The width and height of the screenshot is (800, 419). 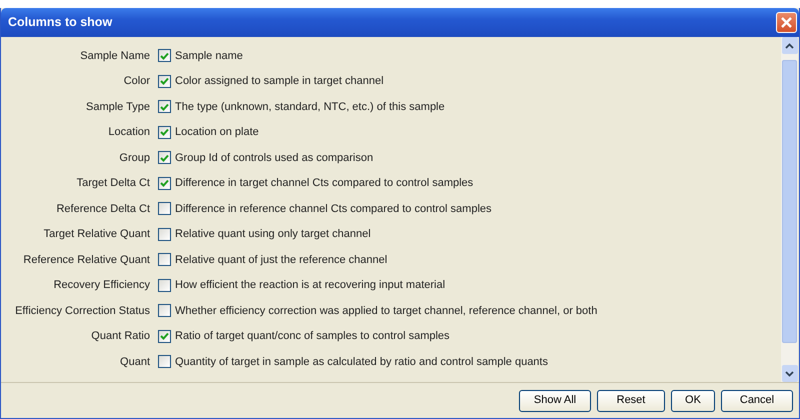 What do you see at coordinates (361, 362) in the screenshot?
I see `column-description: Quantity of target in sample as calculated by ratio and control sample quants` at bounding box center [361, 362].